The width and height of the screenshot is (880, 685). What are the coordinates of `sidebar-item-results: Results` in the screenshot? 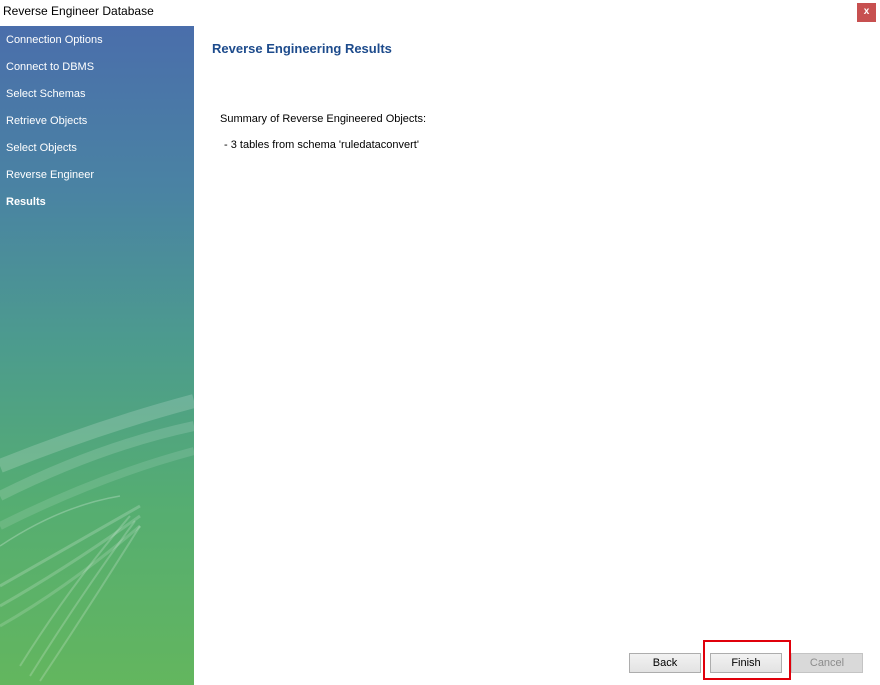 It's located at (26, 202).